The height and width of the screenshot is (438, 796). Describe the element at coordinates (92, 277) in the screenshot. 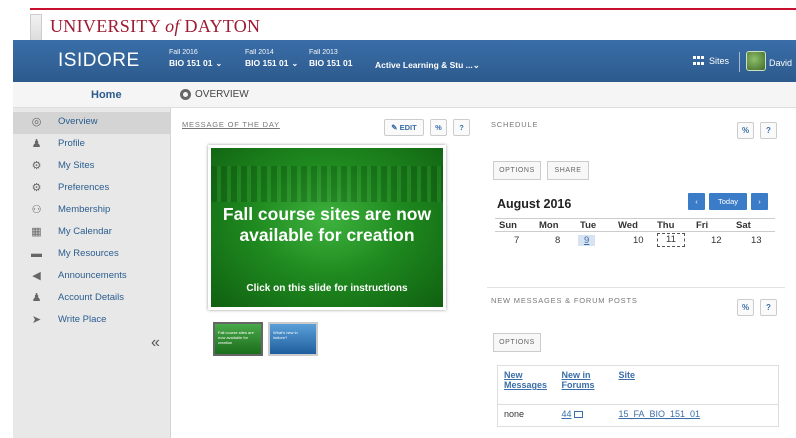

I see `sidebar-item-announcements: ◀ Announcements` at that location.